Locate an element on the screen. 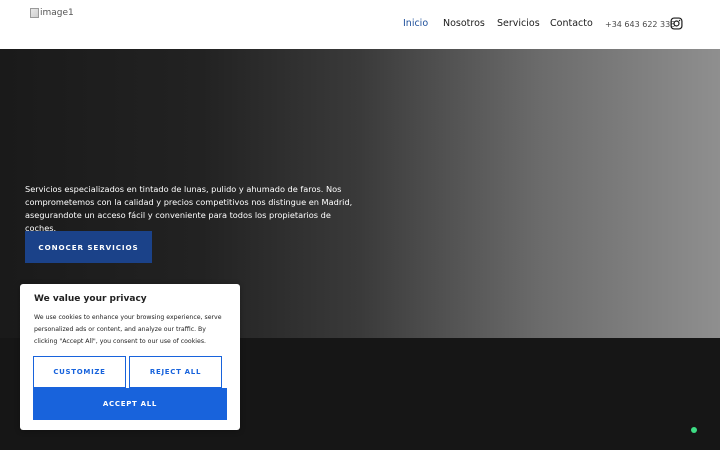  customize-button: CUSTOMIZE is located at coordinates (79, 372).